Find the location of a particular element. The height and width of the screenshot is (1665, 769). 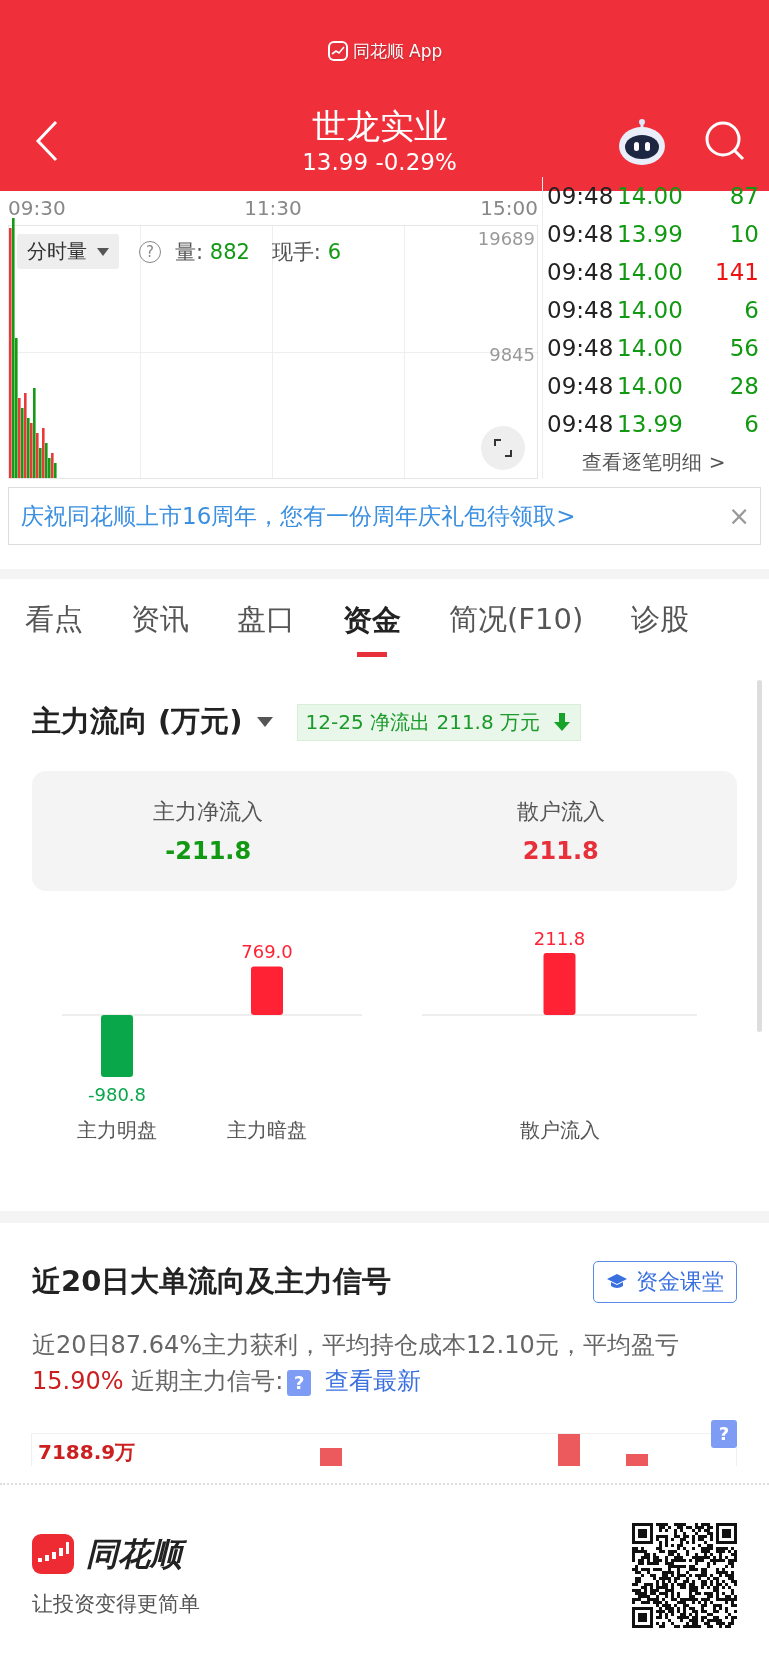

trades-link: 查看逐笔明细 > is located at coordinates (654, 459).